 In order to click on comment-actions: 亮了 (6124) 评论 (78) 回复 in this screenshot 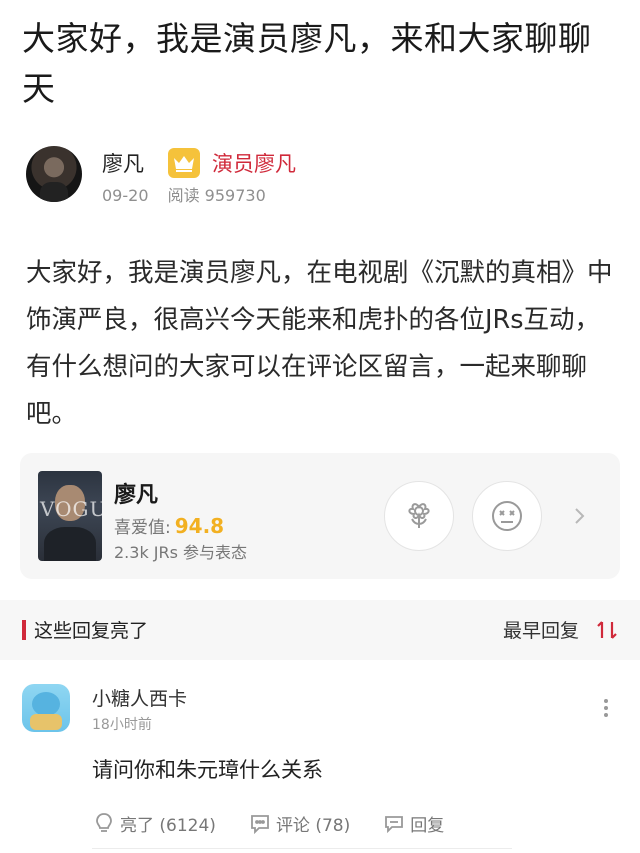, I will do `click(284, 823)`.